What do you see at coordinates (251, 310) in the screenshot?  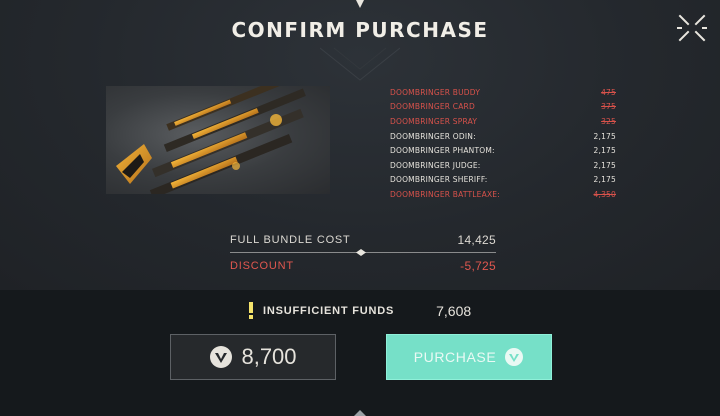 I see `warning-icon` at bounding box center [251, 310].